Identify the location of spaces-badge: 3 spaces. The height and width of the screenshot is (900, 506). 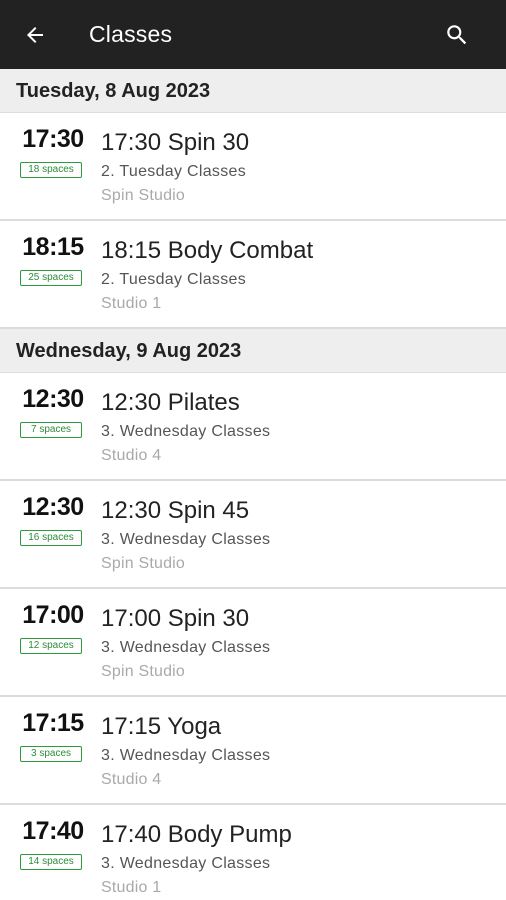
(51, 754).